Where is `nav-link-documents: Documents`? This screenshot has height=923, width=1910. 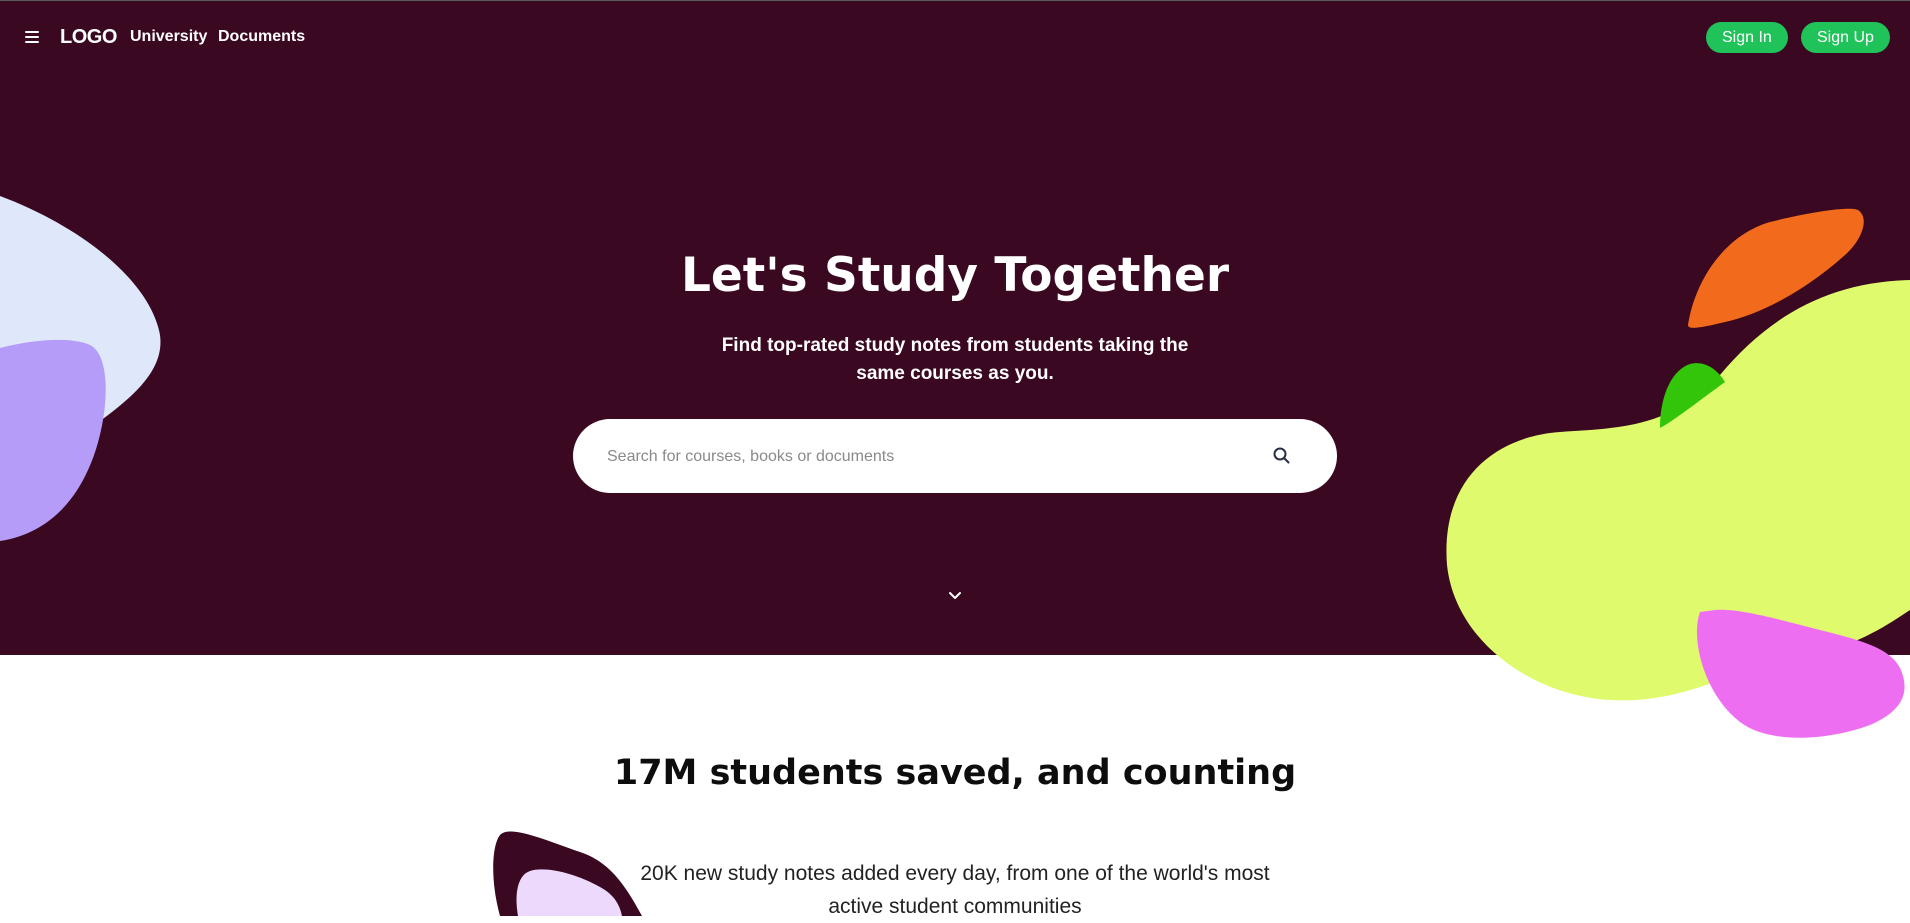
nav-link-documents: Documents is located at coordinates (261, 37).